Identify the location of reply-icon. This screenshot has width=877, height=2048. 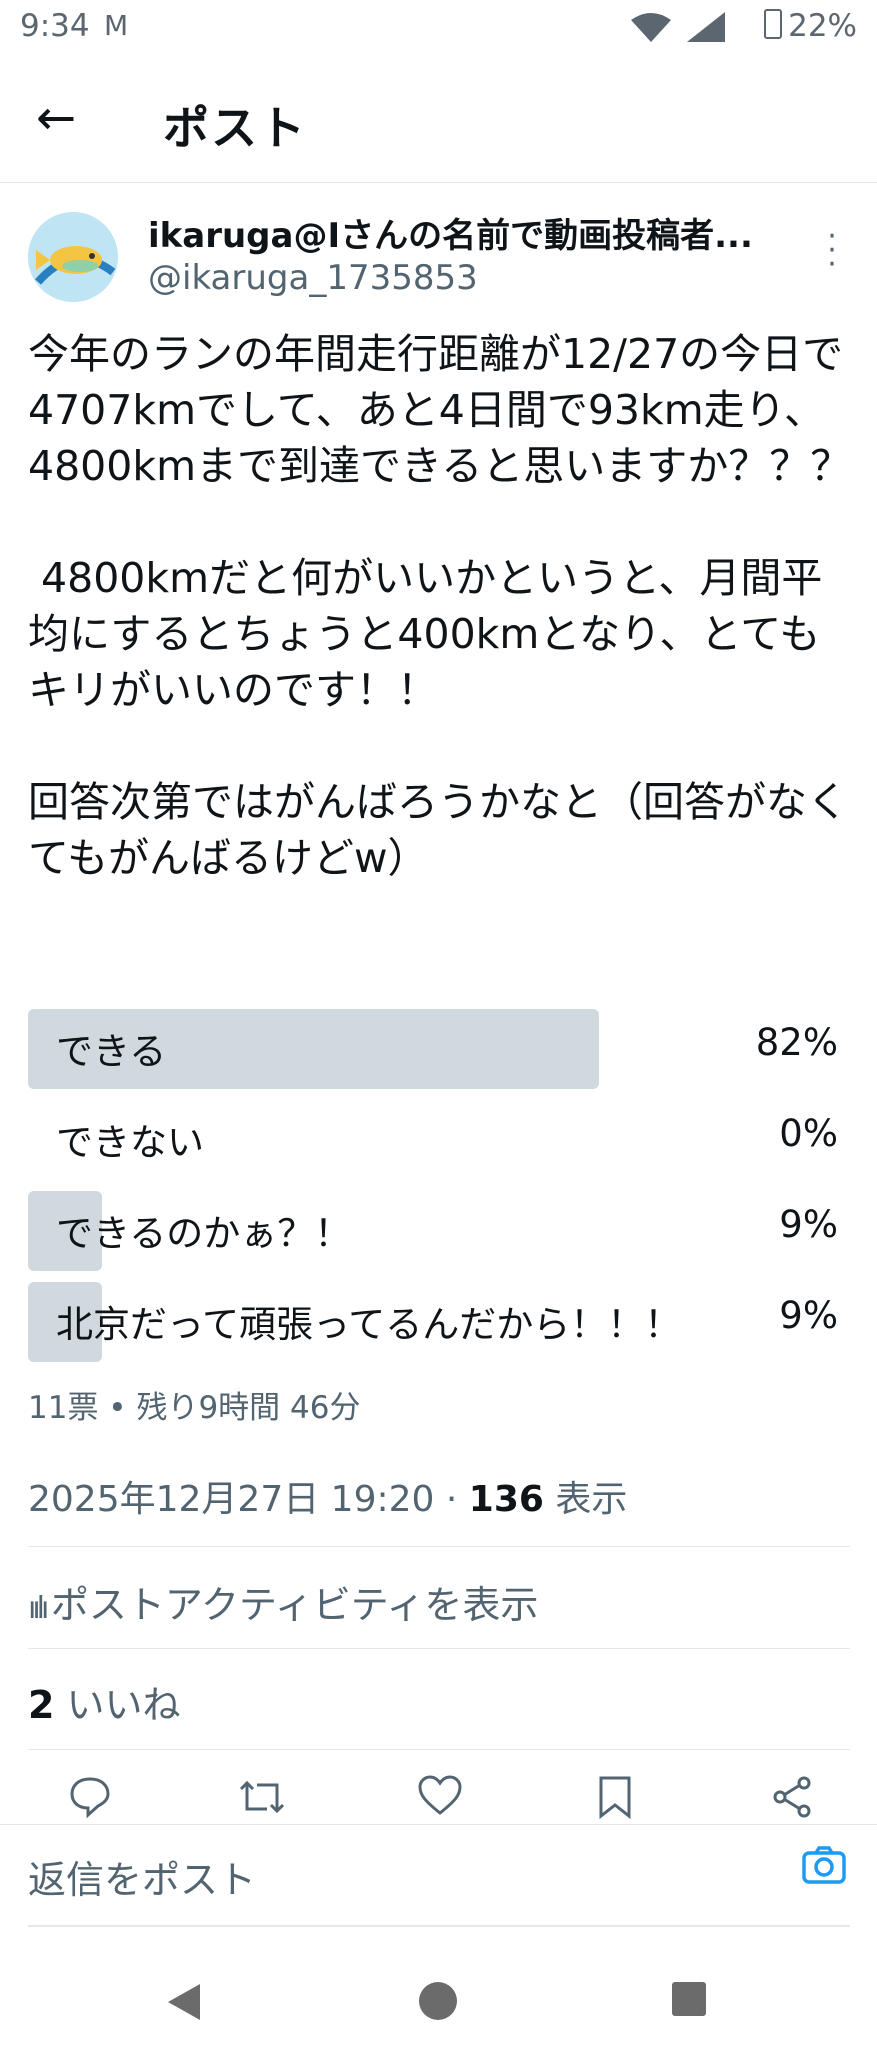
(90, 1802).